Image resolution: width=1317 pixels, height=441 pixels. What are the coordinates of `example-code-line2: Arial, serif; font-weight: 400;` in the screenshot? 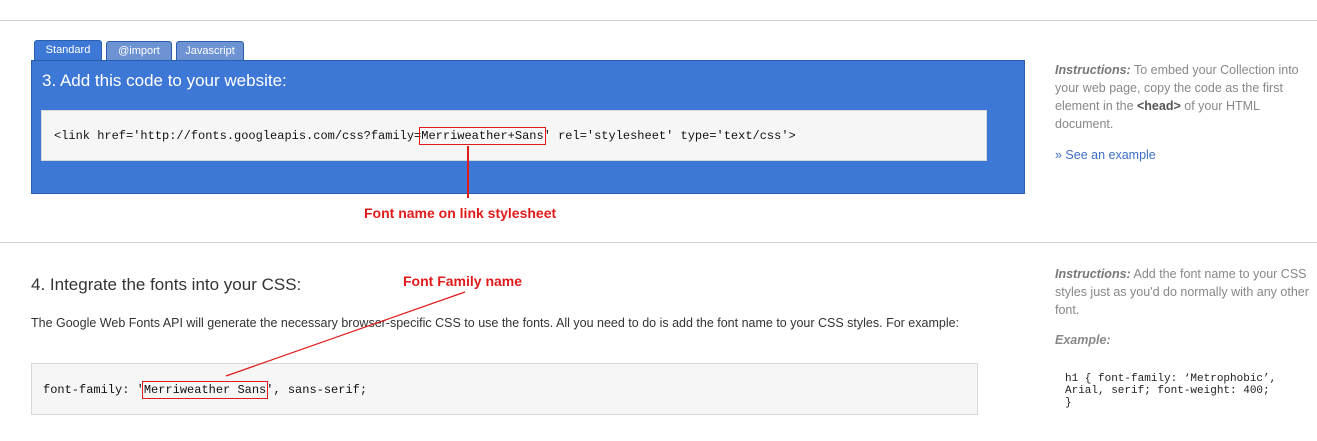 It's located at (1167, 391).